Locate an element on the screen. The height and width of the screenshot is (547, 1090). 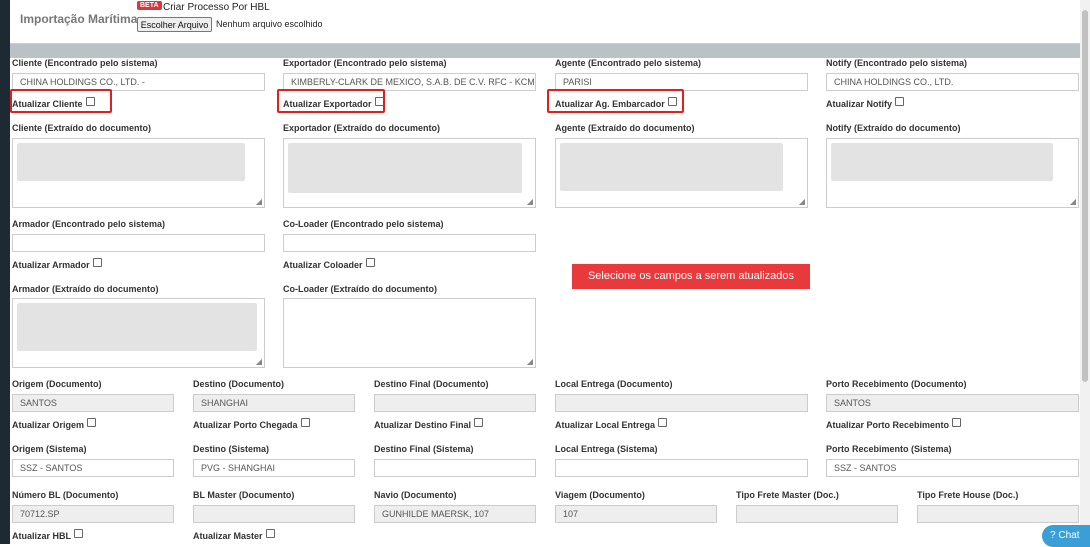
update-hbl-checkbox is located at coordinates (79, 533).